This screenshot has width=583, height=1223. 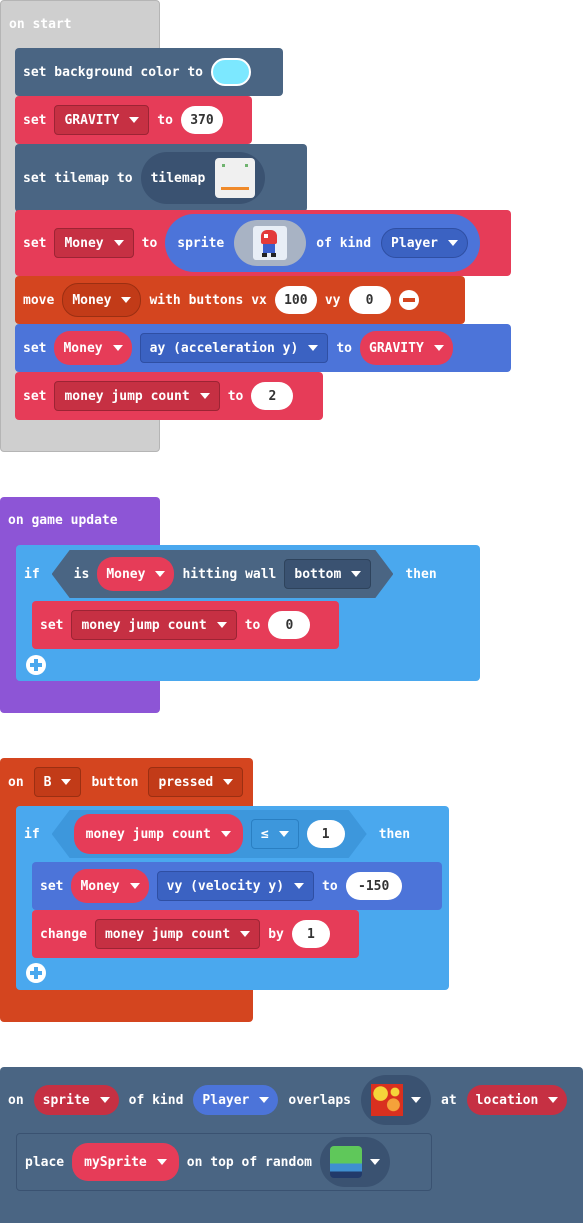 I want to click on is-label: is, so click(x=81, y=574).